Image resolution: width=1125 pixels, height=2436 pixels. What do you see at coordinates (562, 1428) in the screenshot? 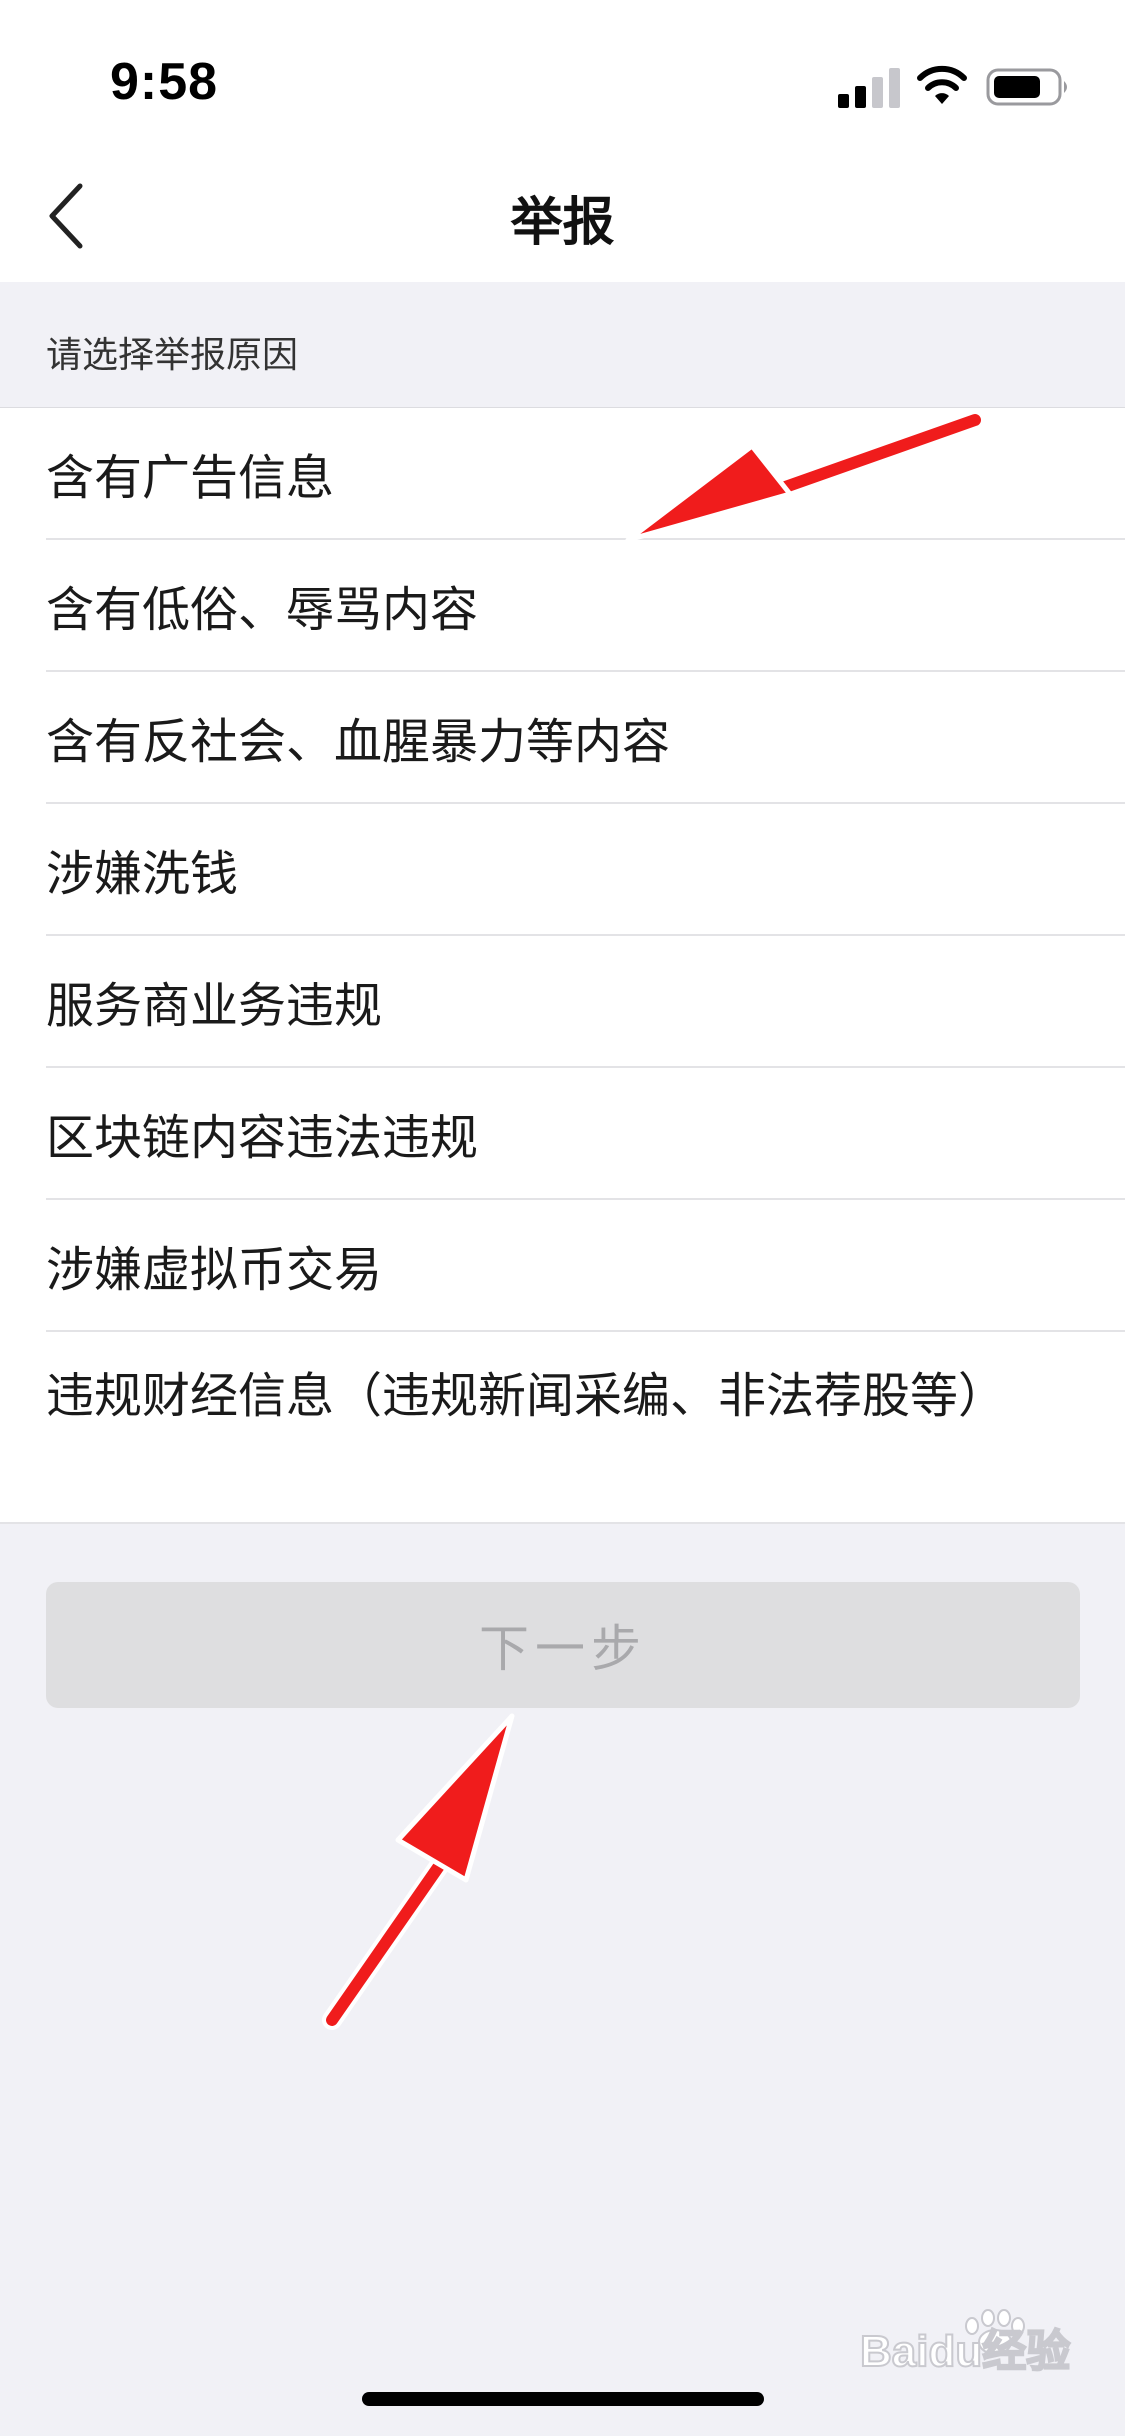
I see `reason-item-financial-info: 违规财经信息（违规新闻采编、非法荐股等）` at bounding box center [562, 1428].